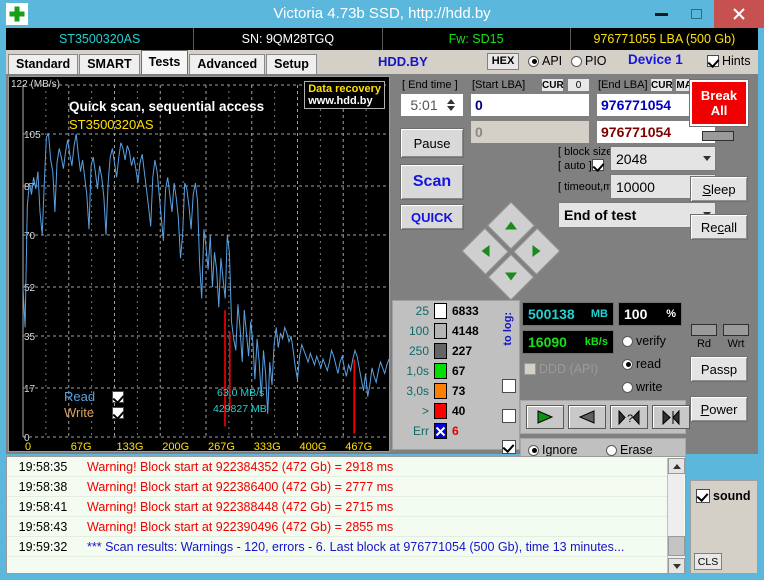 The image size is (764, 580). Describe the element at coordinates (696, 14) in the screenshot. I see `maximize-button` at that location.